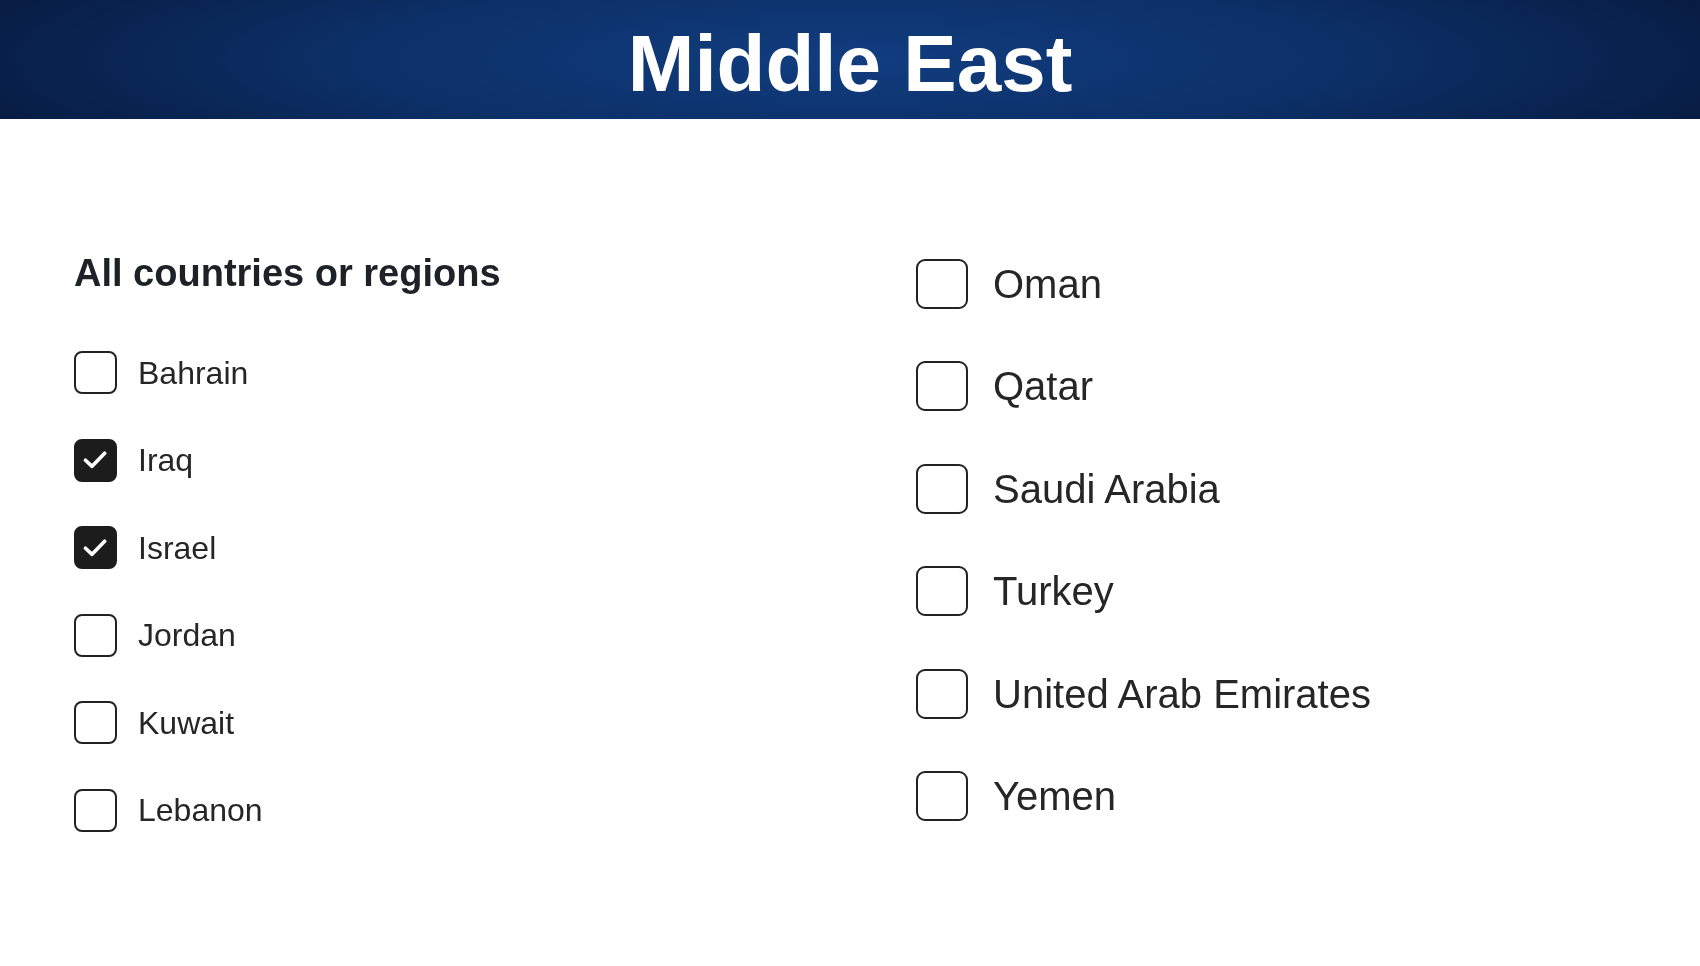 The image size is (1700, 966). What do you see at coordinates (1043, 386) in the screenshot?
I see `checkbox-label: Qatar` at bounding box center [1043, 386].